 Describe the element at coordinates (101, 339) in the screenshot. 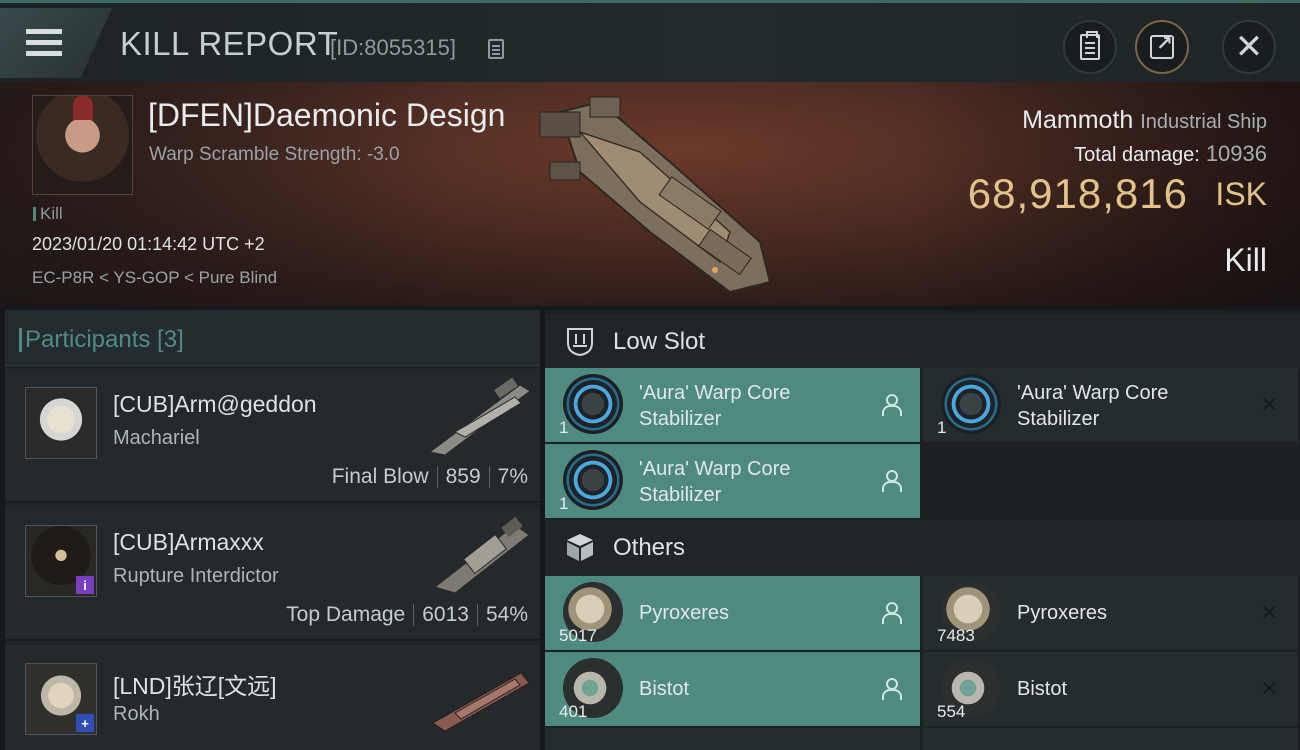

I see `participants-title: Participants [3]` at that location.